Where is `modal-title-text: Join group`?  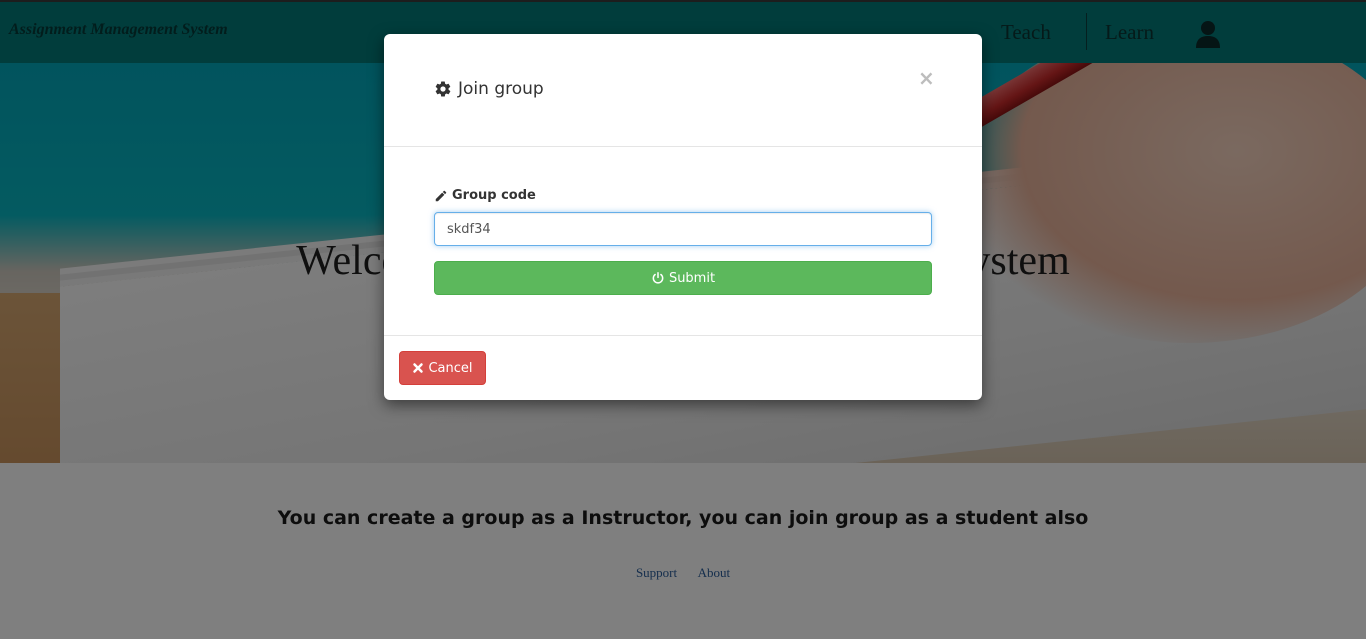
modal-title-text: Join group is located at coordinates (501, 89).